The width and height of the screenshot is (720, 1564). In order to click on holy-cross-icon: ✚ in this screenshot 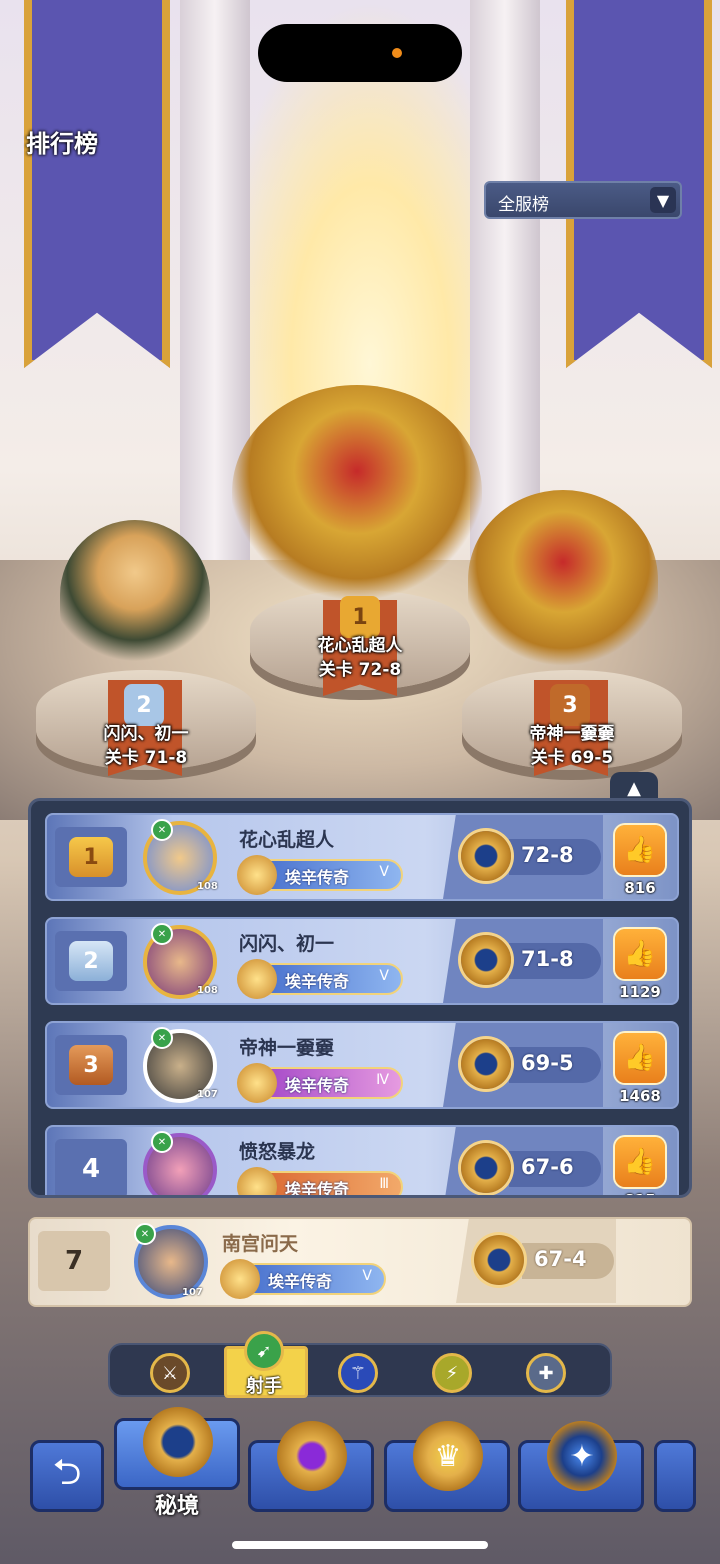, I will do `click(546, 1373)`.